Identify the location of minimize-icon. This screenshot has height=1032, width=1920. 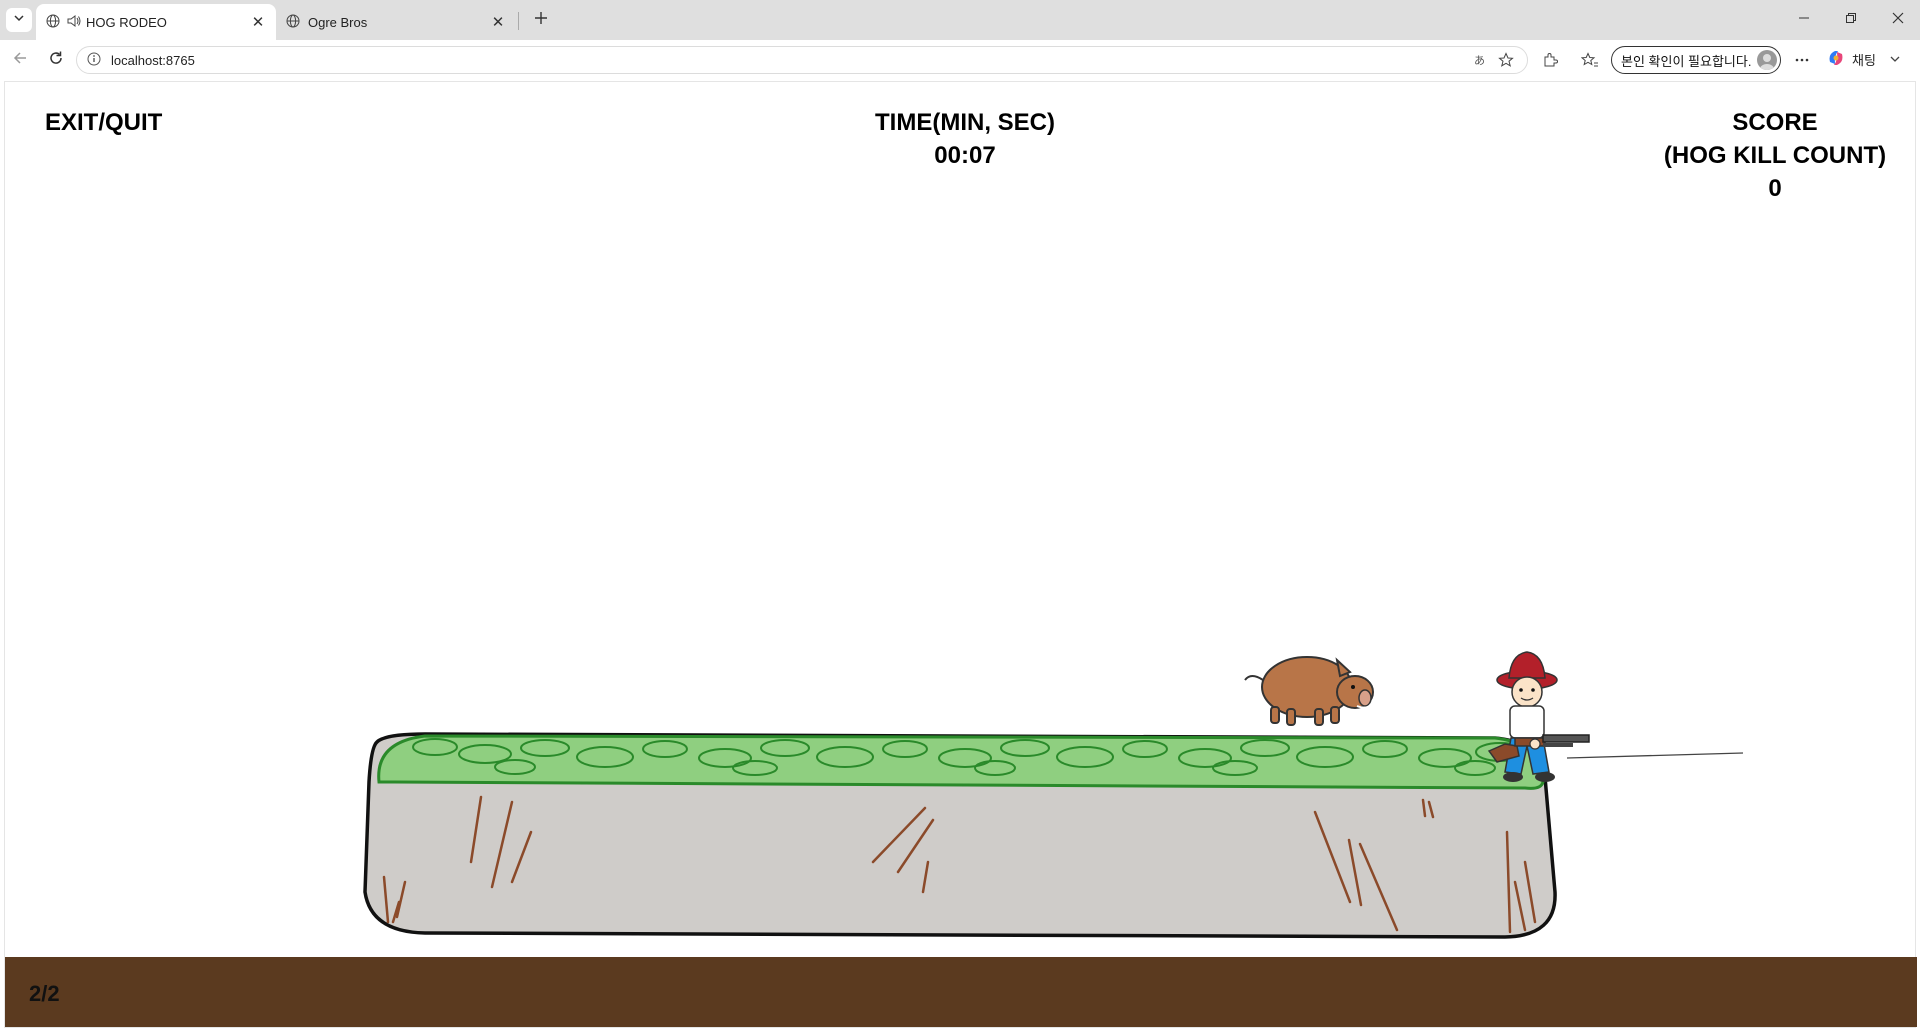
(1804, 20).